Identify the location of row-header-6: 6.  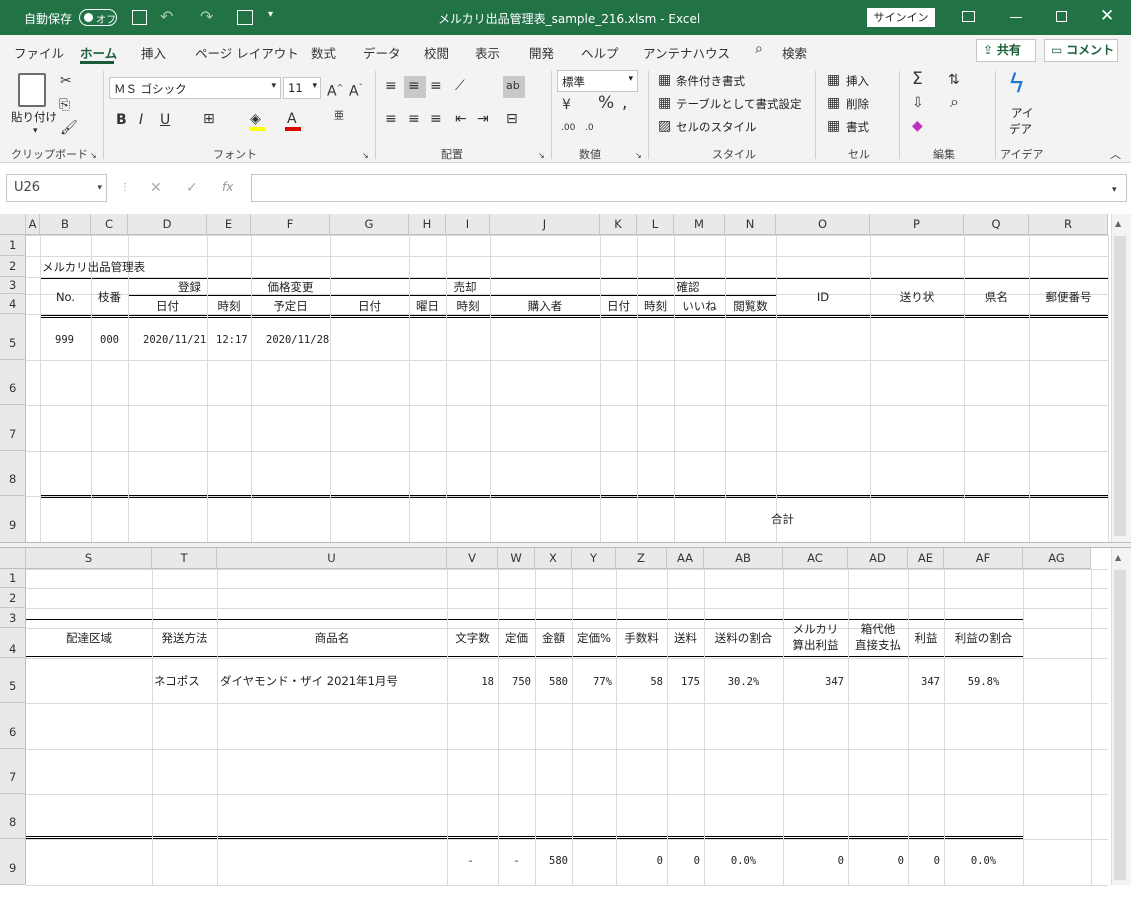
(13, 382).